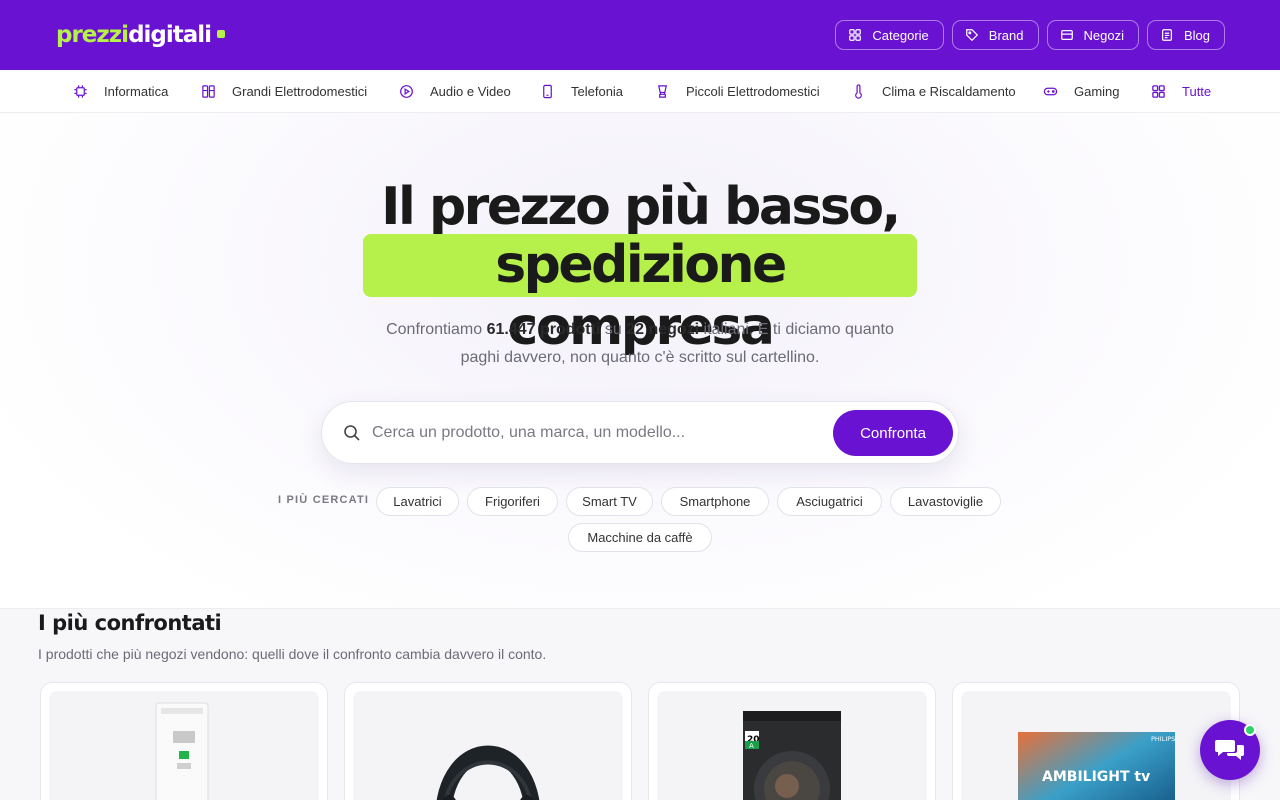 The height and width of the screenshot is (800, 1280). Describe the element at coordinates (543, 329) in the screenshot. I see `products-count: 61.447 prodotti` at that location.